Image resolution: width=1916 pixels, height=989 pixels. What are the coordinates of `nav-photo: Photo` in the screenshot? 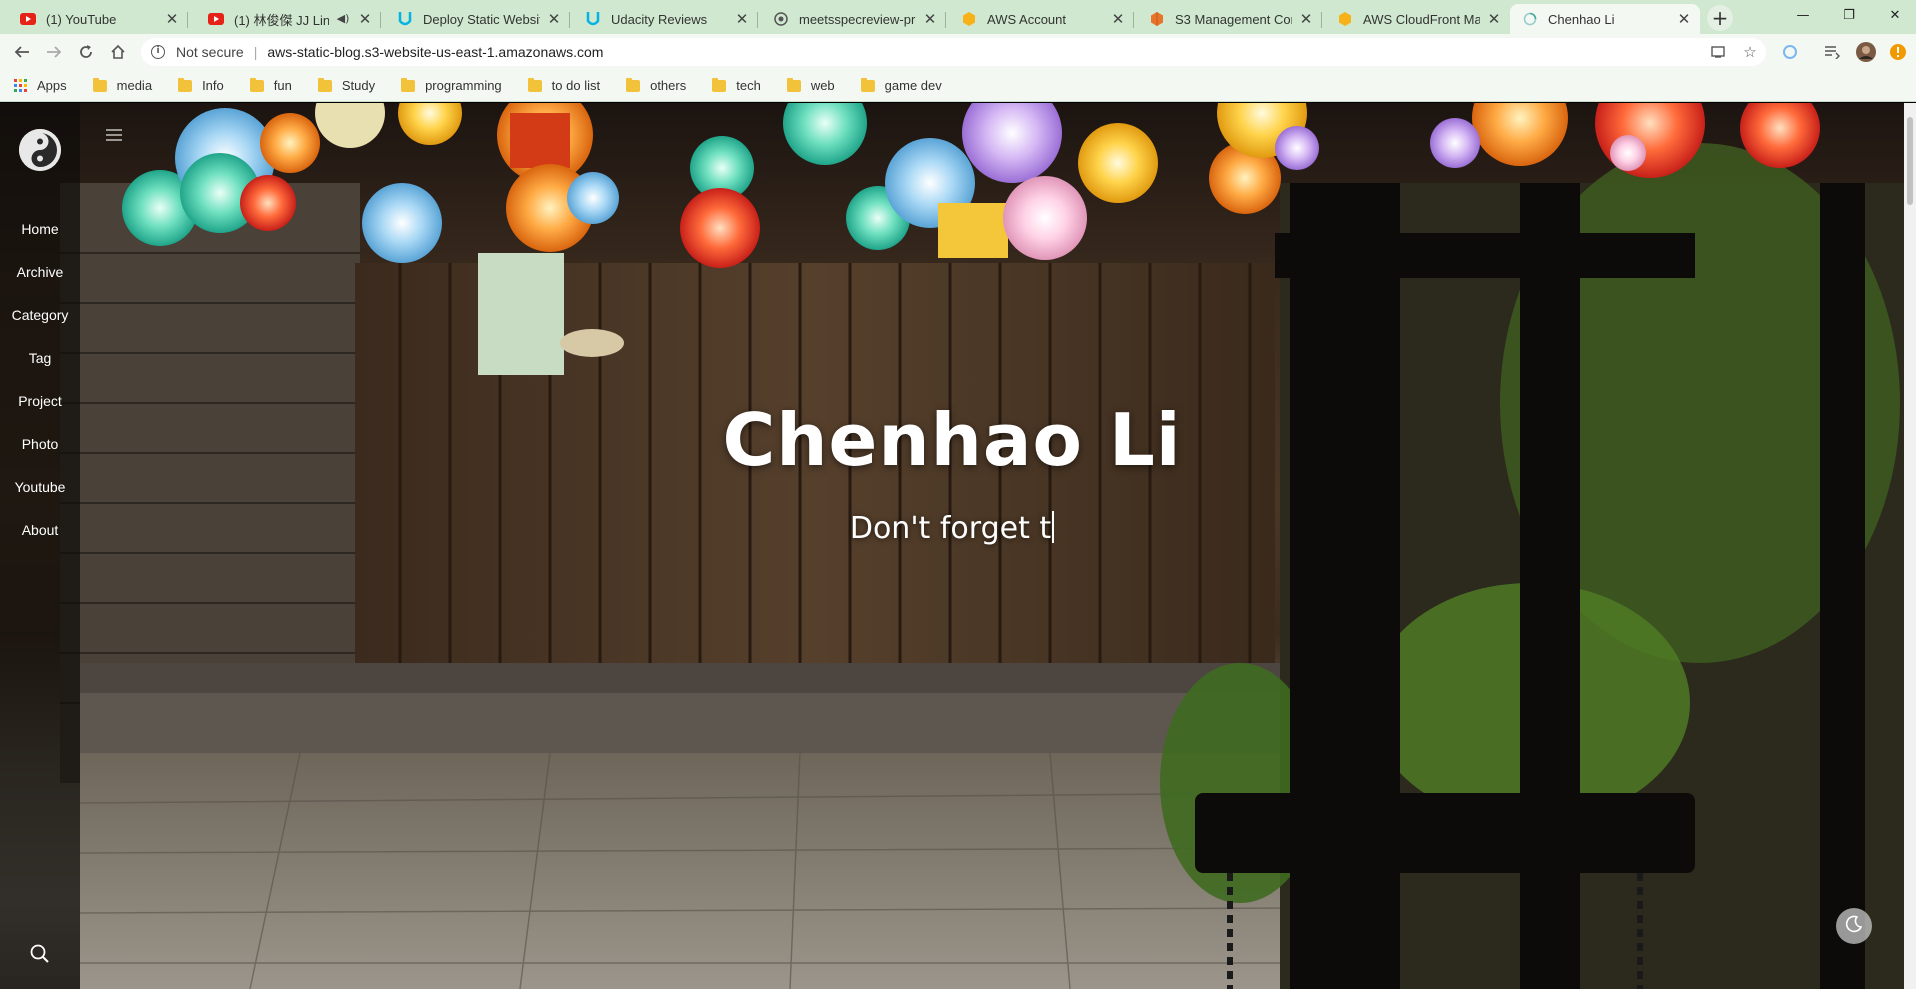 It's located at (40, 444).